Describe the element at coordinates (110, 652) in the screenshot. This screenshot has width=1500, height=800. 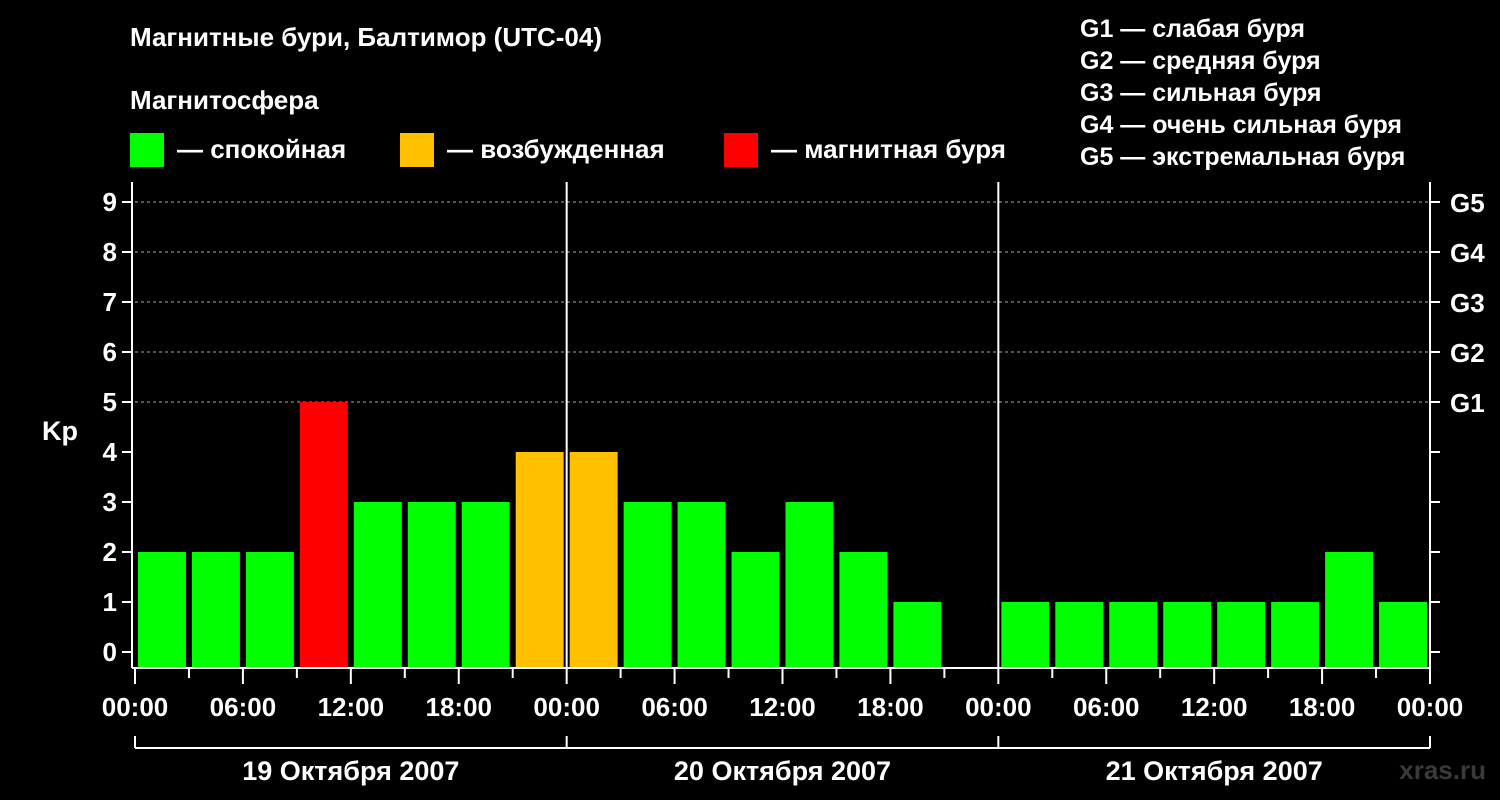
I see `y-tick-label: 0` at that location.